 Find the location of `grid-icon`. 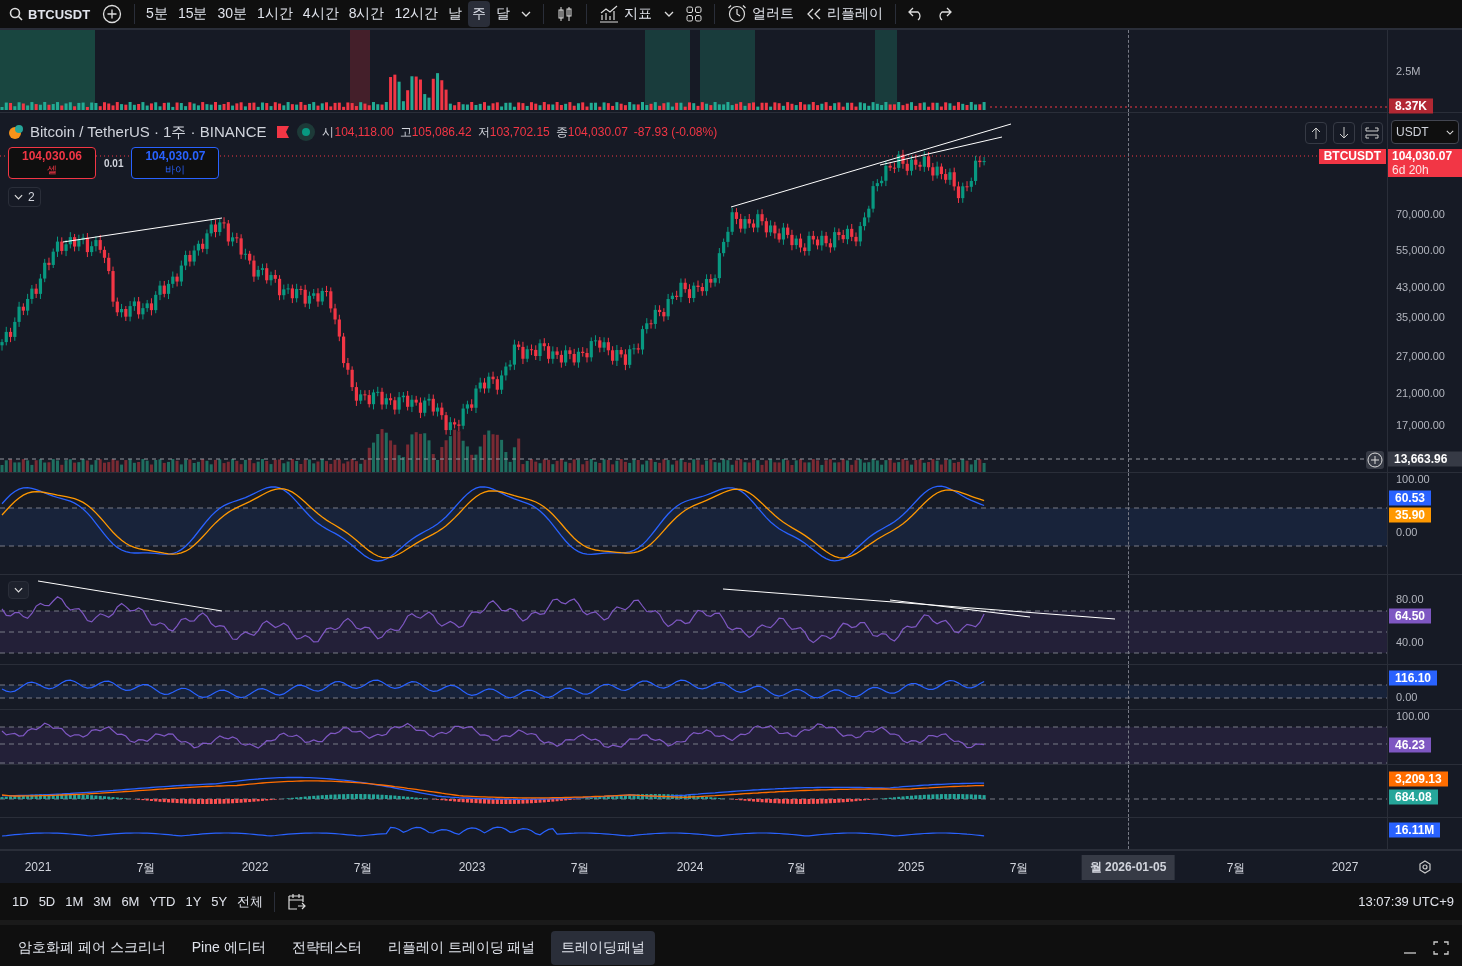

grid-icon is located at coordinates (694, 14).